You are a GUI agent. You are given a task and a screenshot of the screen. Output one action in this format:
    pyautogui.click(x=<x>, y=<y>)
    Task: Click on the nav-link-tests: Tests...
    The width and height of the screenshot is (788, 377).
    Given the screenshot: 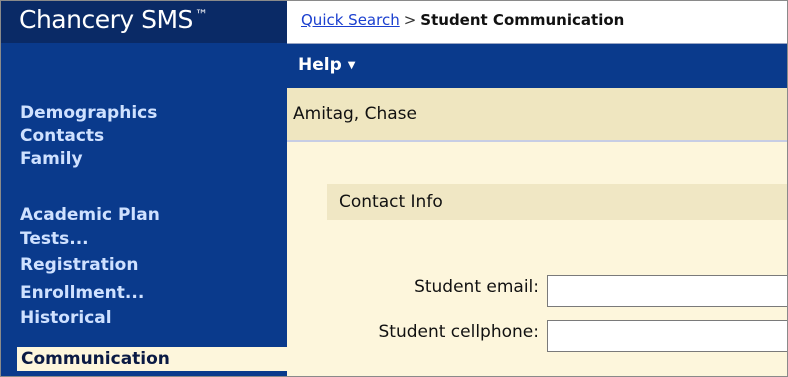 What is the action you would take?
    pyautogui.click(x=54, y=239)
    